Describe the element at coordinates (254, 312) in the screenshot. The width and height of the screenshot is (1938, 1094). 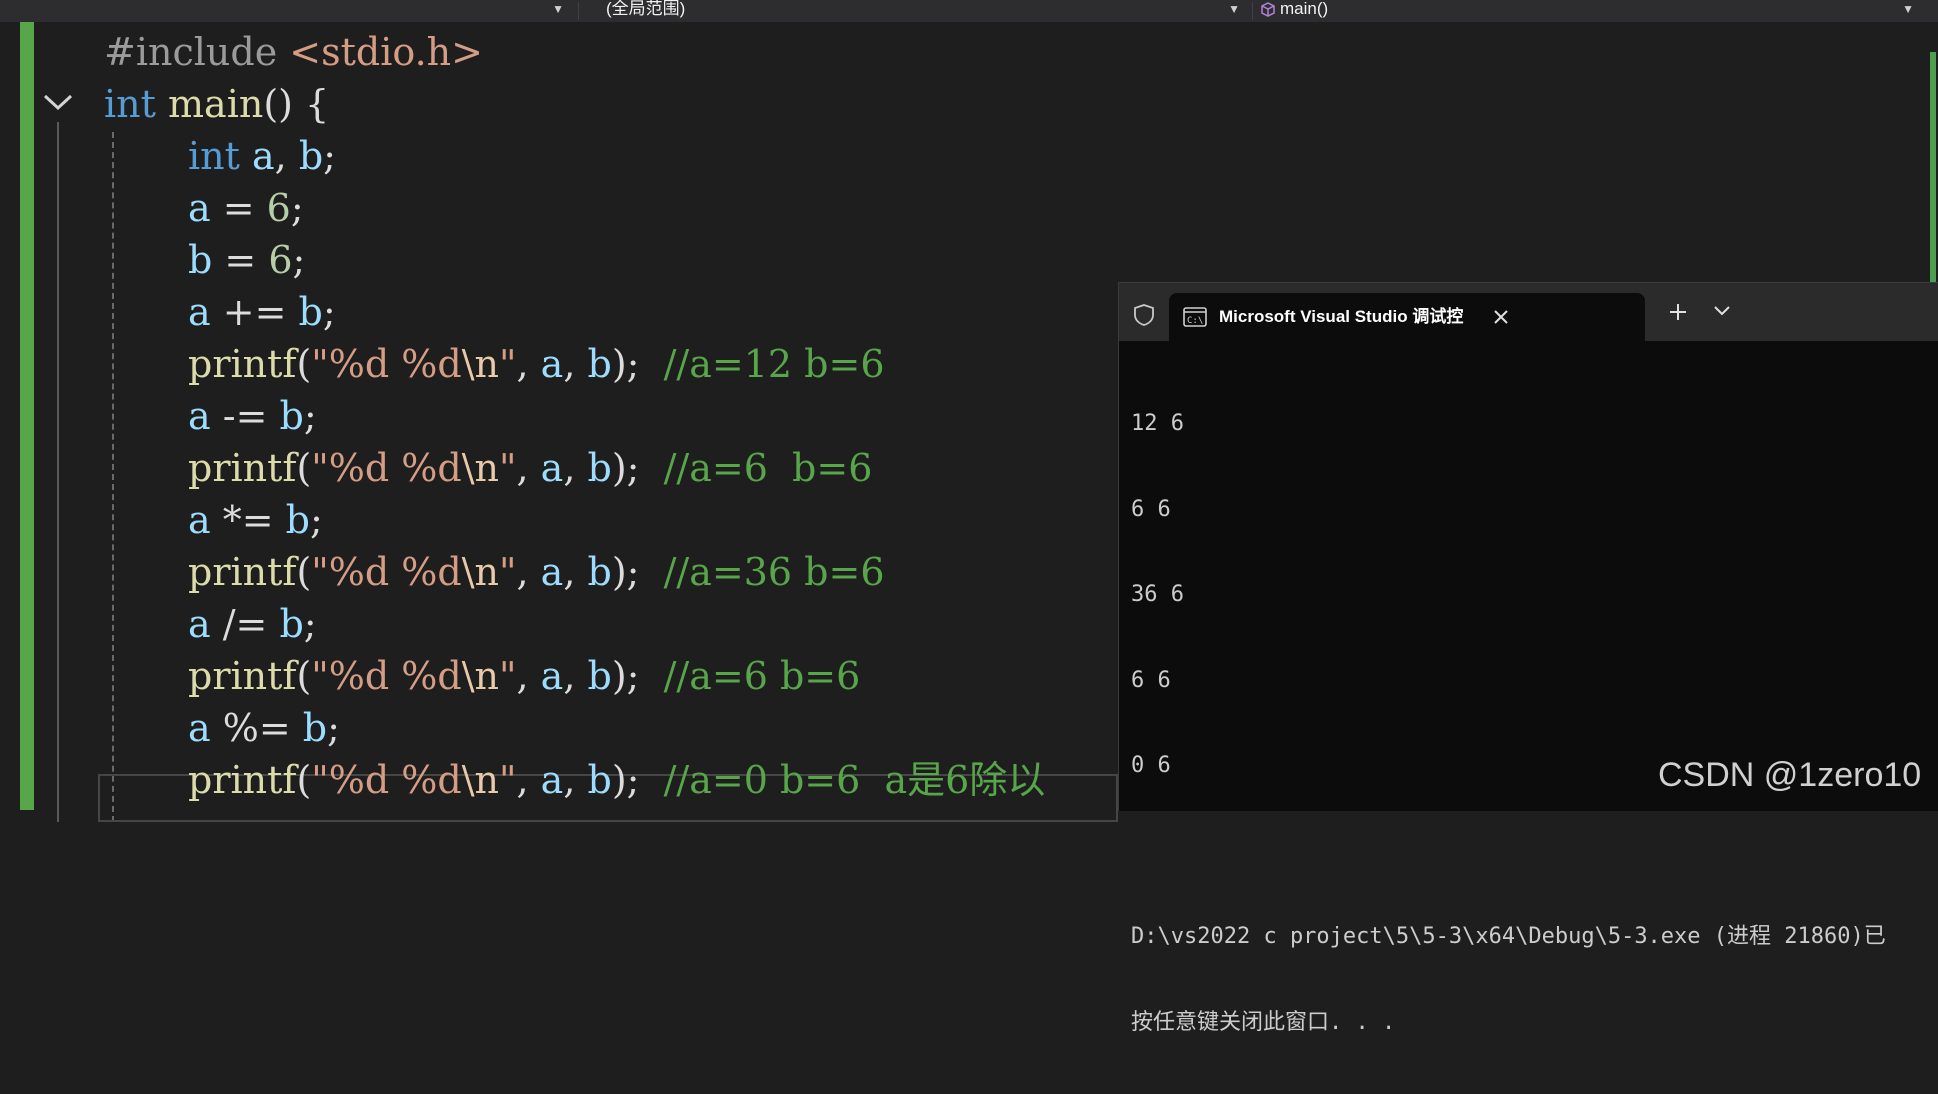
I see `operator: +=` at that location.